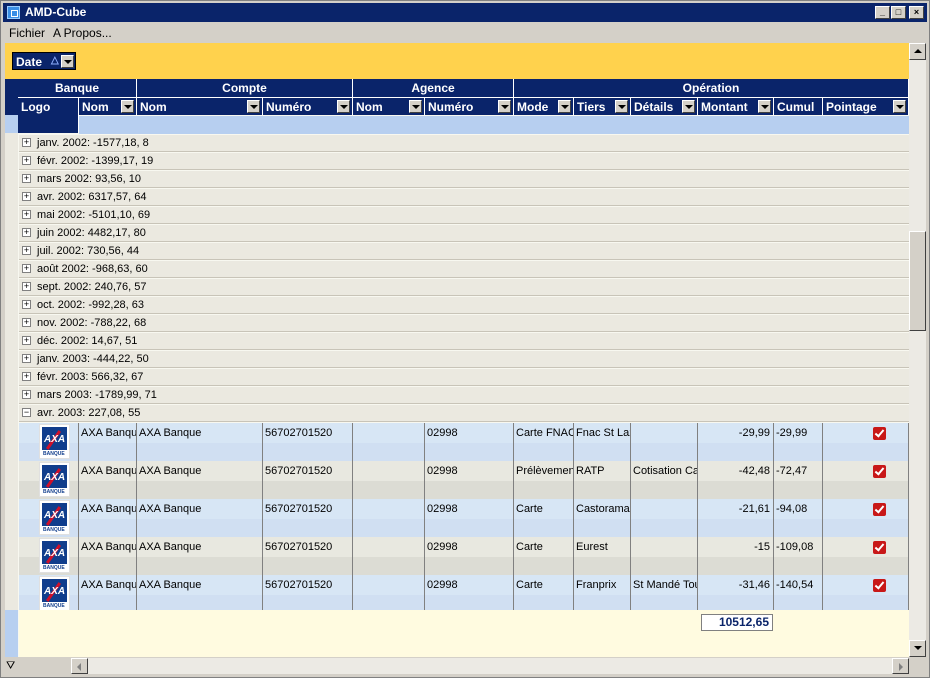  Describe the element at coordinates (544, 471) in the screenshot. I see `cell-mode: Prélèvement` at that location.